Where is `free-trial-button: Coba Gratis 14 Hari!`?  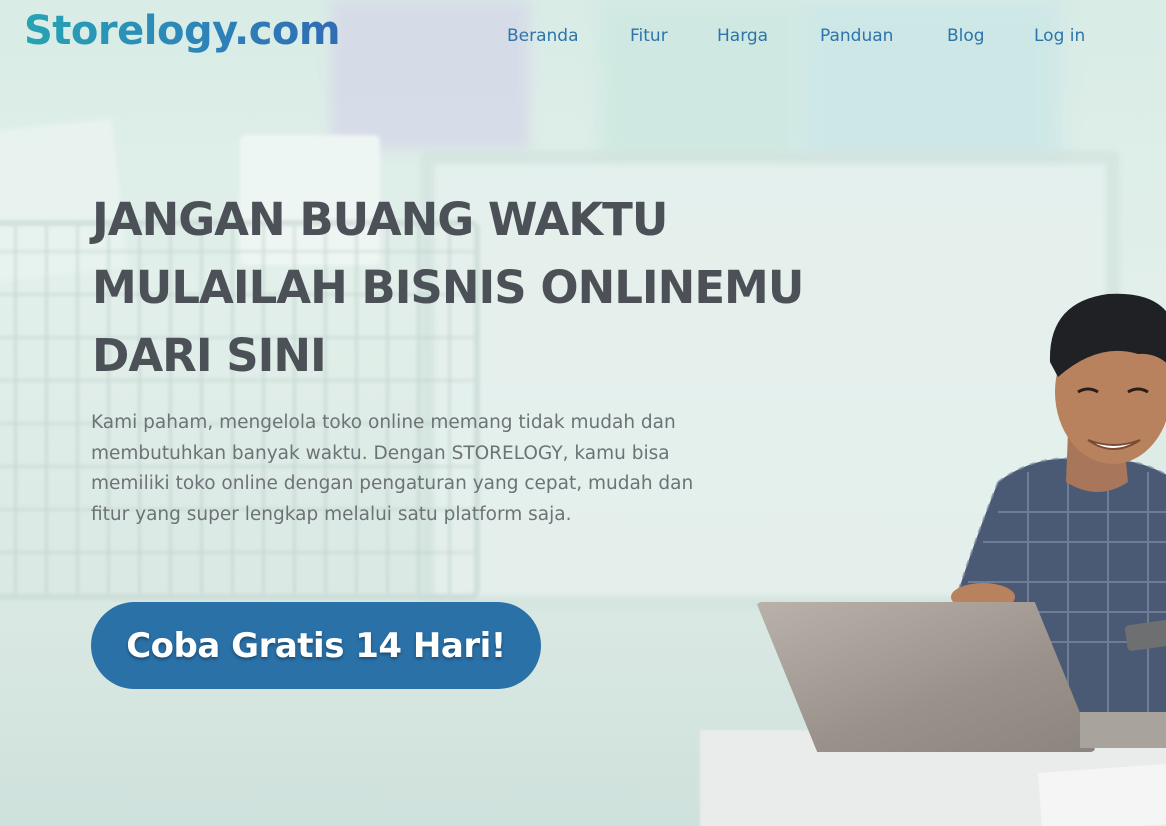 free-trial-button: Coba Gratis 14 Hari! is located at coordinates (316, 645).